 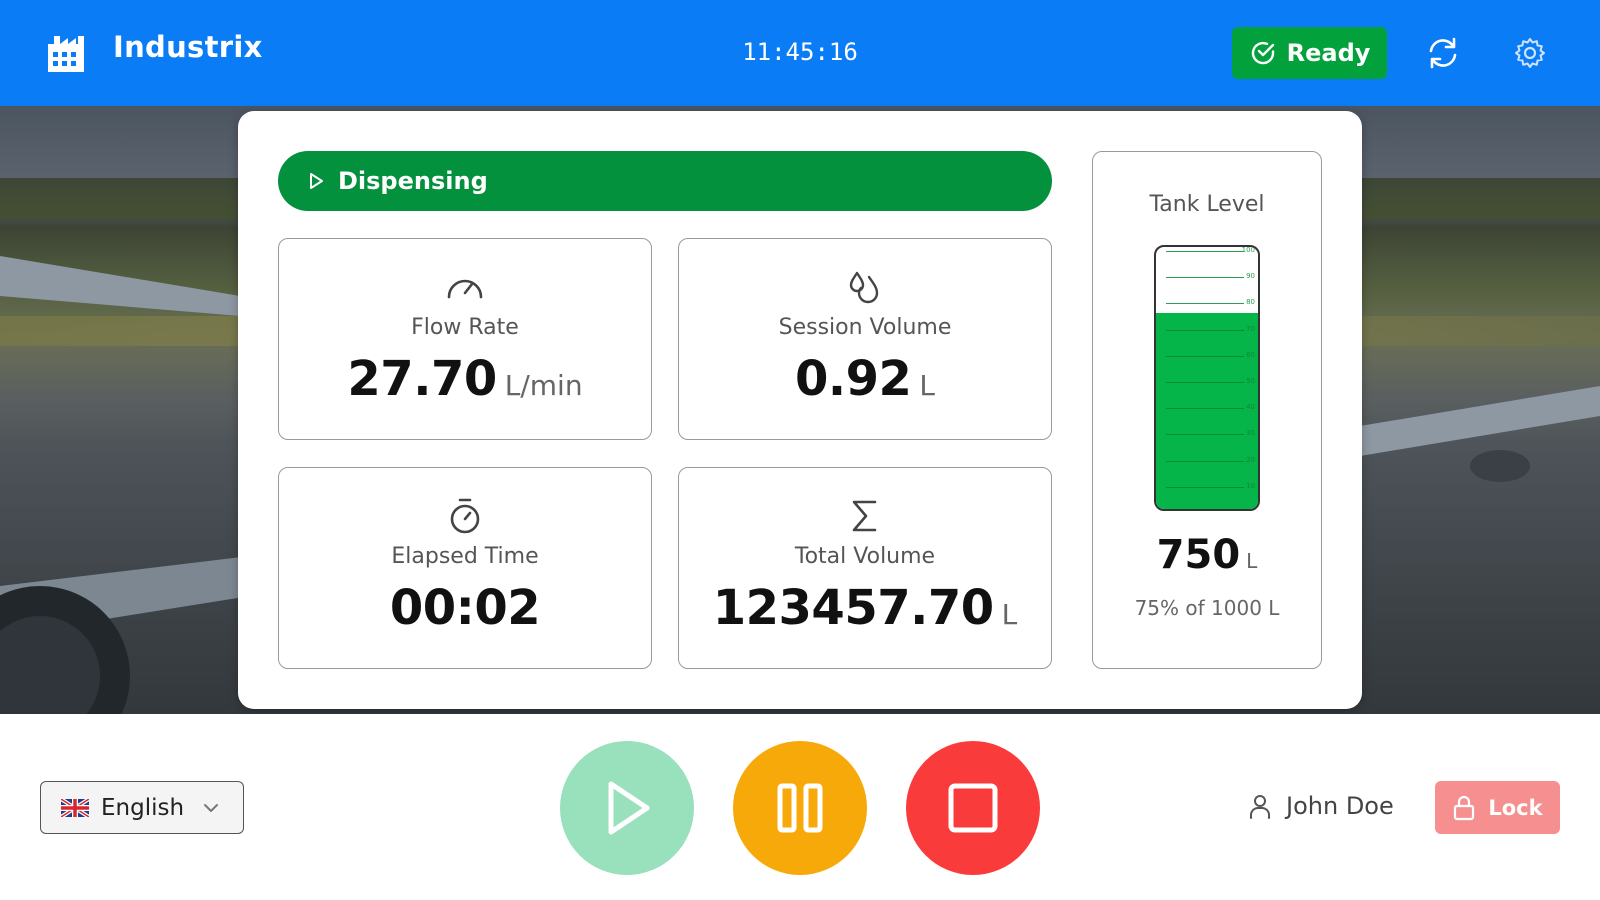 What do you see at coordinates (211, 807) in the screenshot?
I see `chevron-down-icon` at bounding box center [211, 807].